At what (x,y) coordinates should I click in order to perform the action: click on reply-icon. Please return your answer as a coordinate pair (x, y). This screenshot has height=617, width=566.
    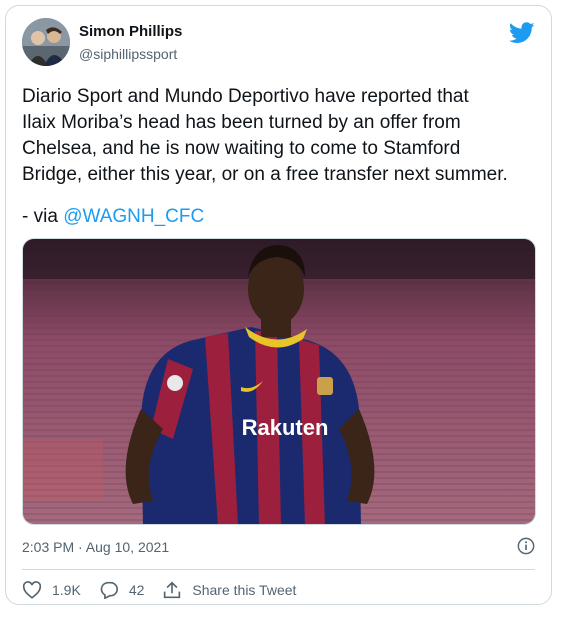
    Looking at the image, I should click on (109, 590).